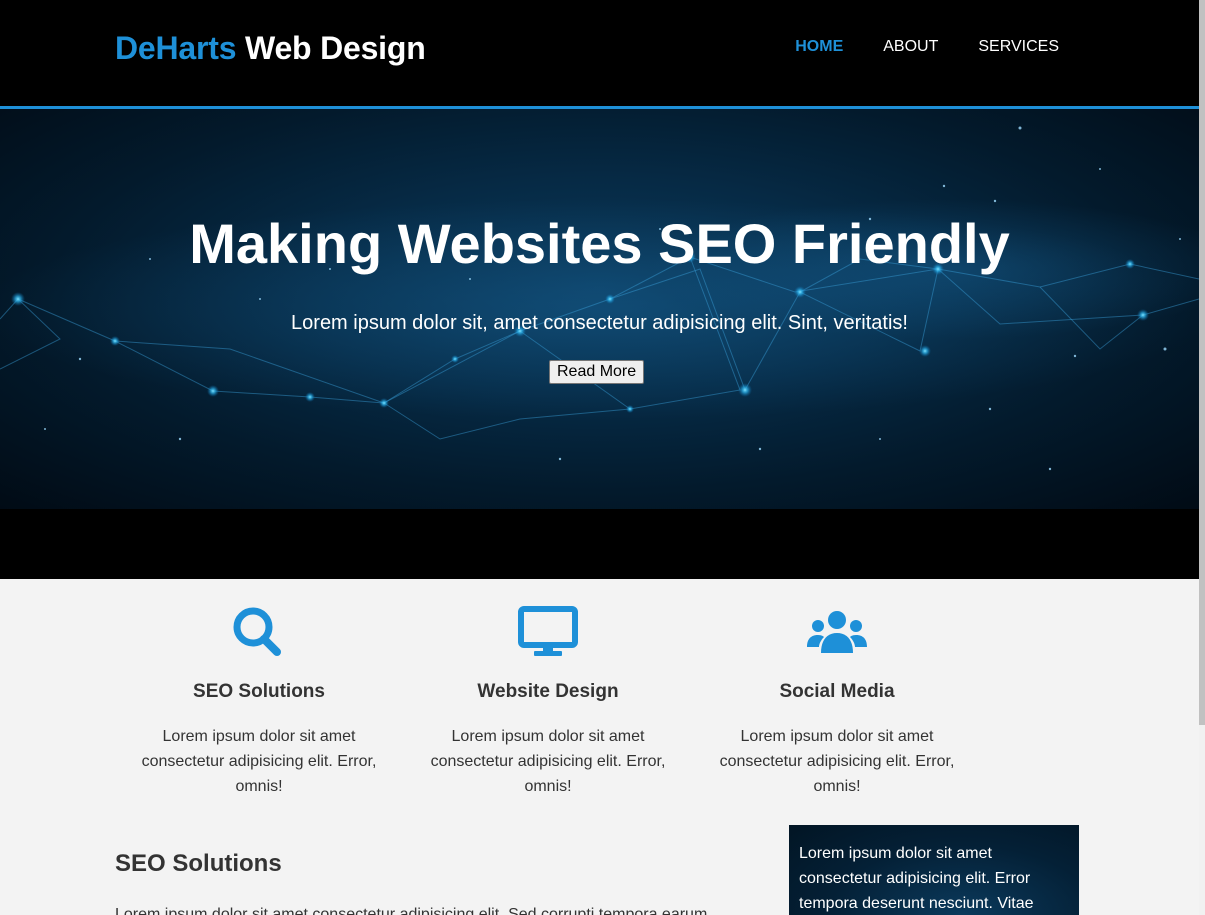 This screenshot has height=915, width=1205. I want to click on feature-title: SEO Solutions, so click(259, 691).